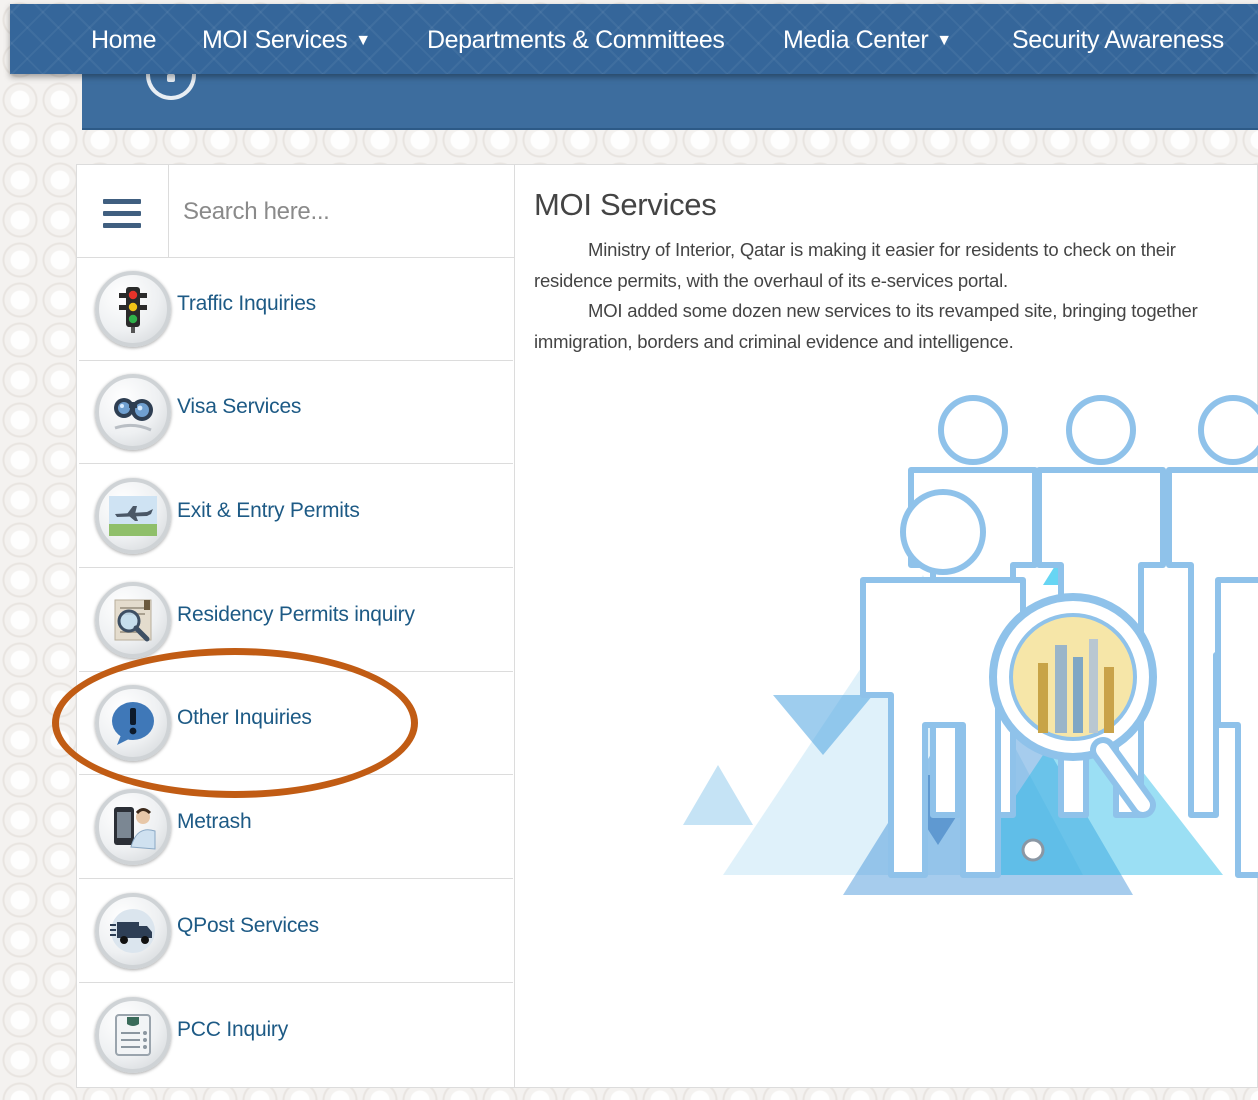  Describe the element at coordinates (133, 412) in the screenshot. I see `binoculars-icon` at that location.